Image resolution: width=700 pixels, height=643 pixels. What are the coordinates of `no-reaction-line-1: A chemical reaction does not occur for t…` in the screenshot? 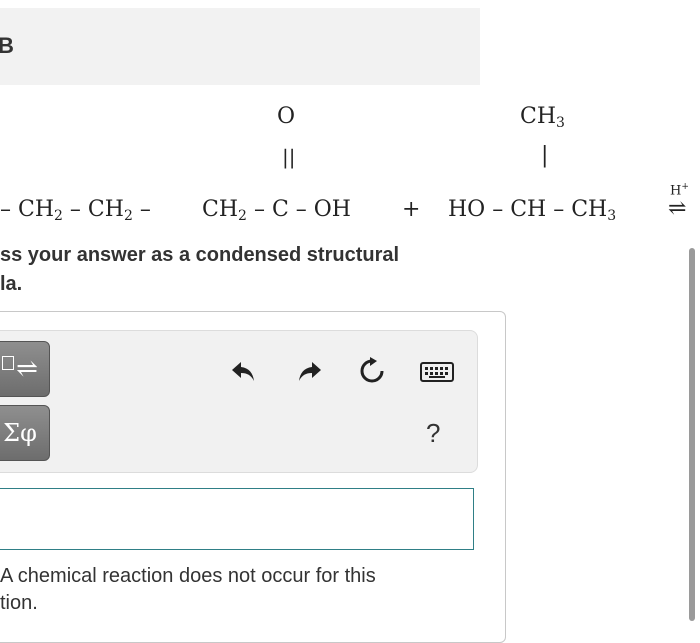 It's located at (188, 576).